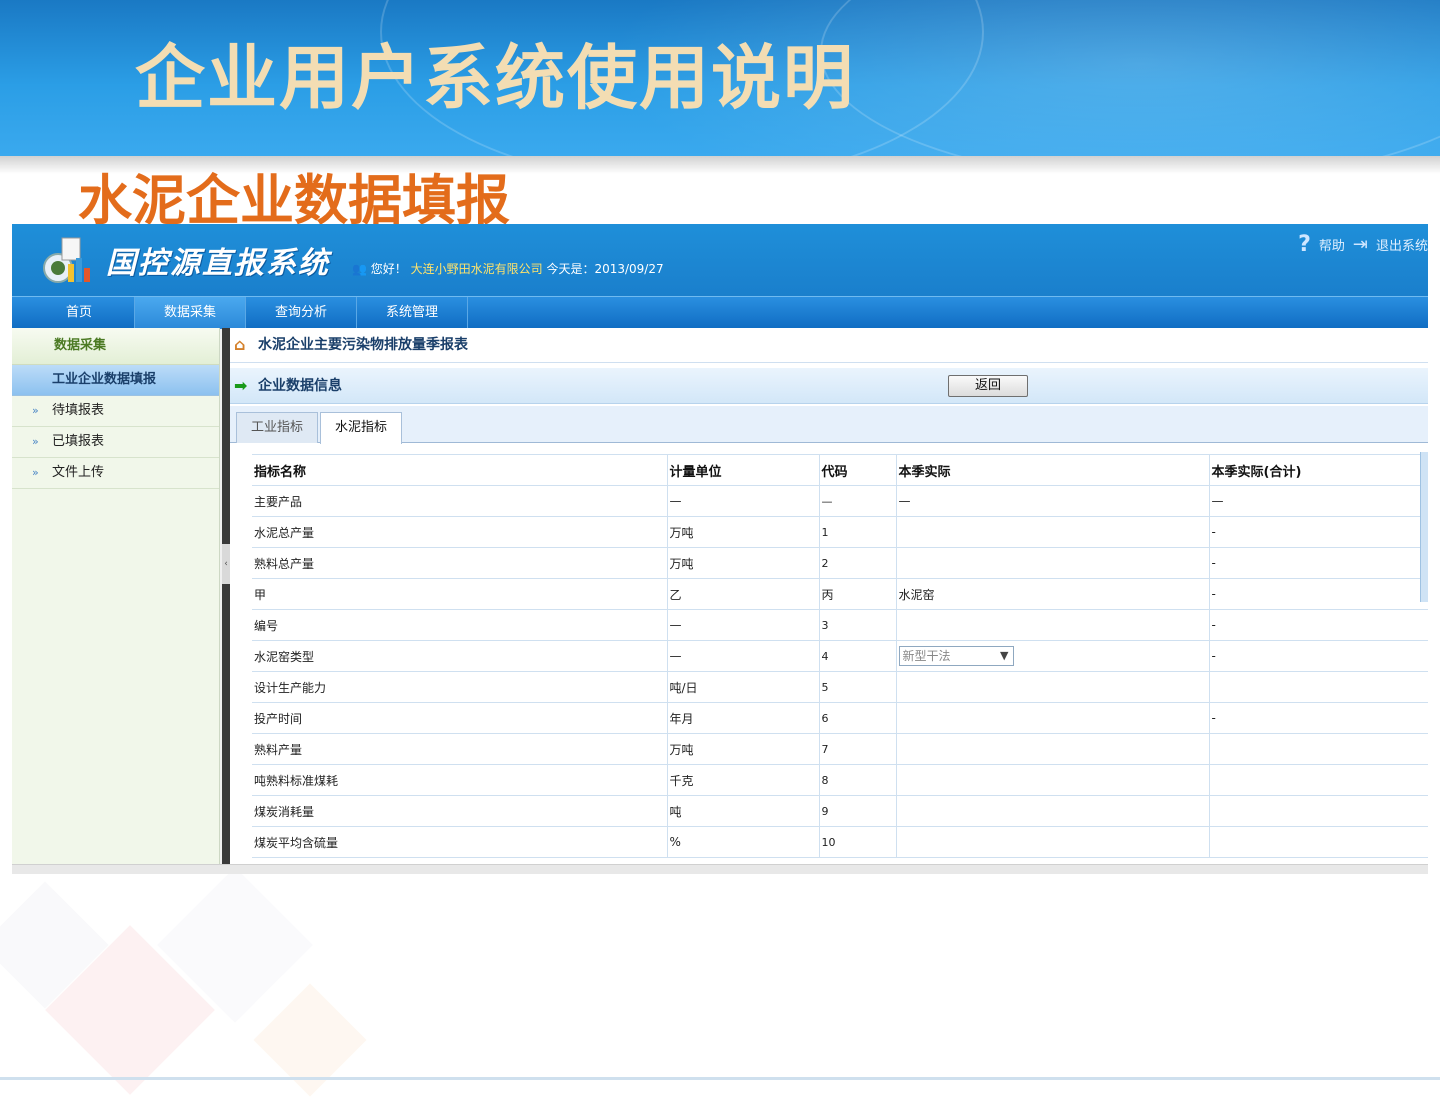  I want to click on sidebar-item-file-upload: » 文件上传, so click(115, 473).